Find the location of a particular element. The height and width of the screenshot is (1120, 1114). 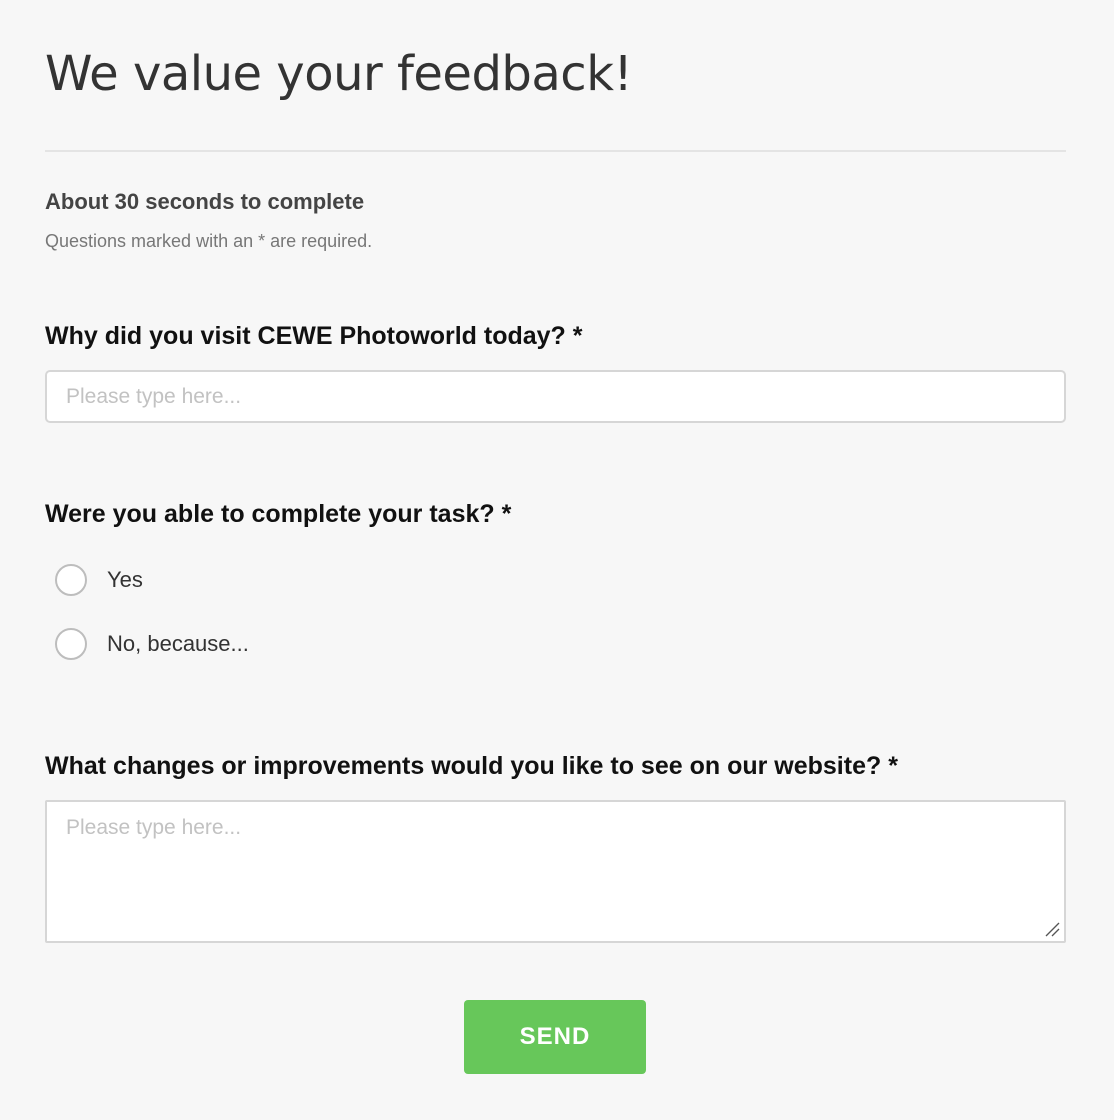

radio-button-yes is located at coordinates (71, 580).